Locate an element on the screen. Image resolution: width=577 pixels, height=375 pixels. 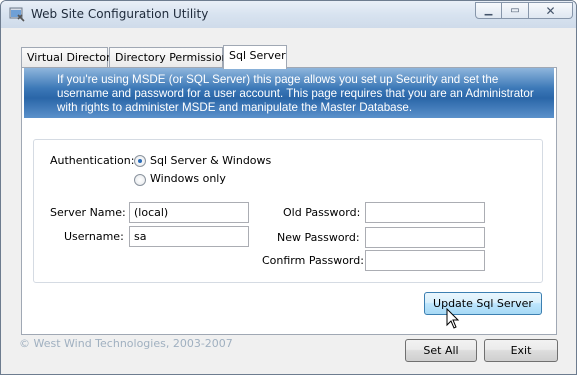
set-all-button: Set All is located at coordinates (441, 350).